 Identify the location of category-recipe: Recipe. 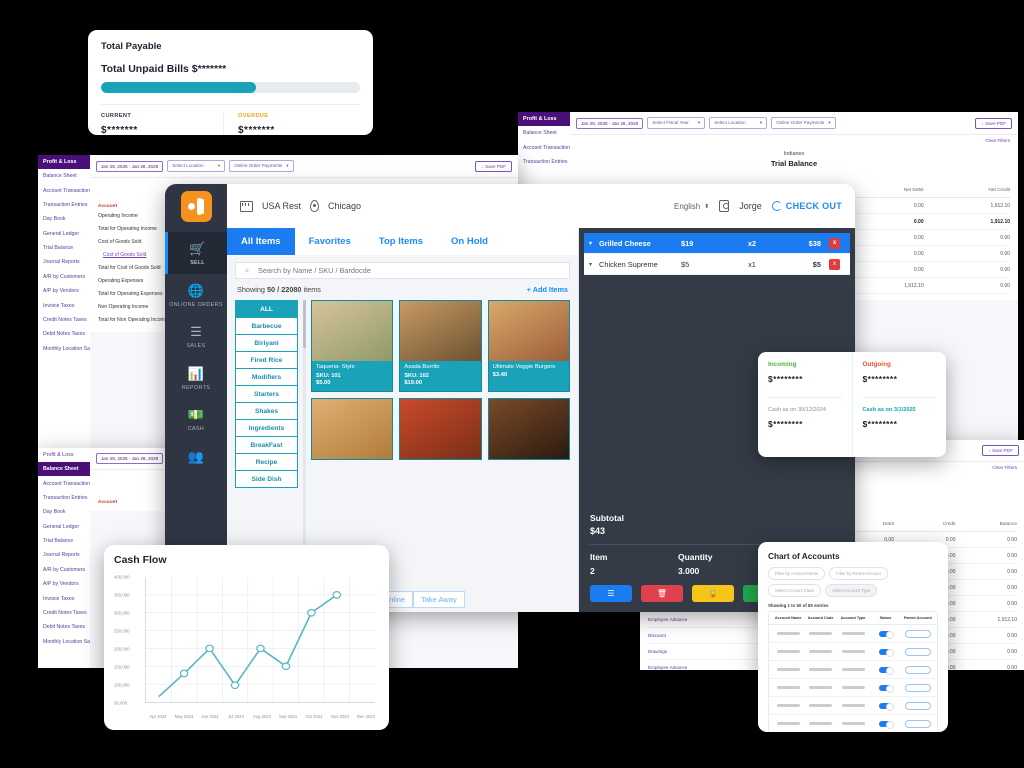
(266, 462).